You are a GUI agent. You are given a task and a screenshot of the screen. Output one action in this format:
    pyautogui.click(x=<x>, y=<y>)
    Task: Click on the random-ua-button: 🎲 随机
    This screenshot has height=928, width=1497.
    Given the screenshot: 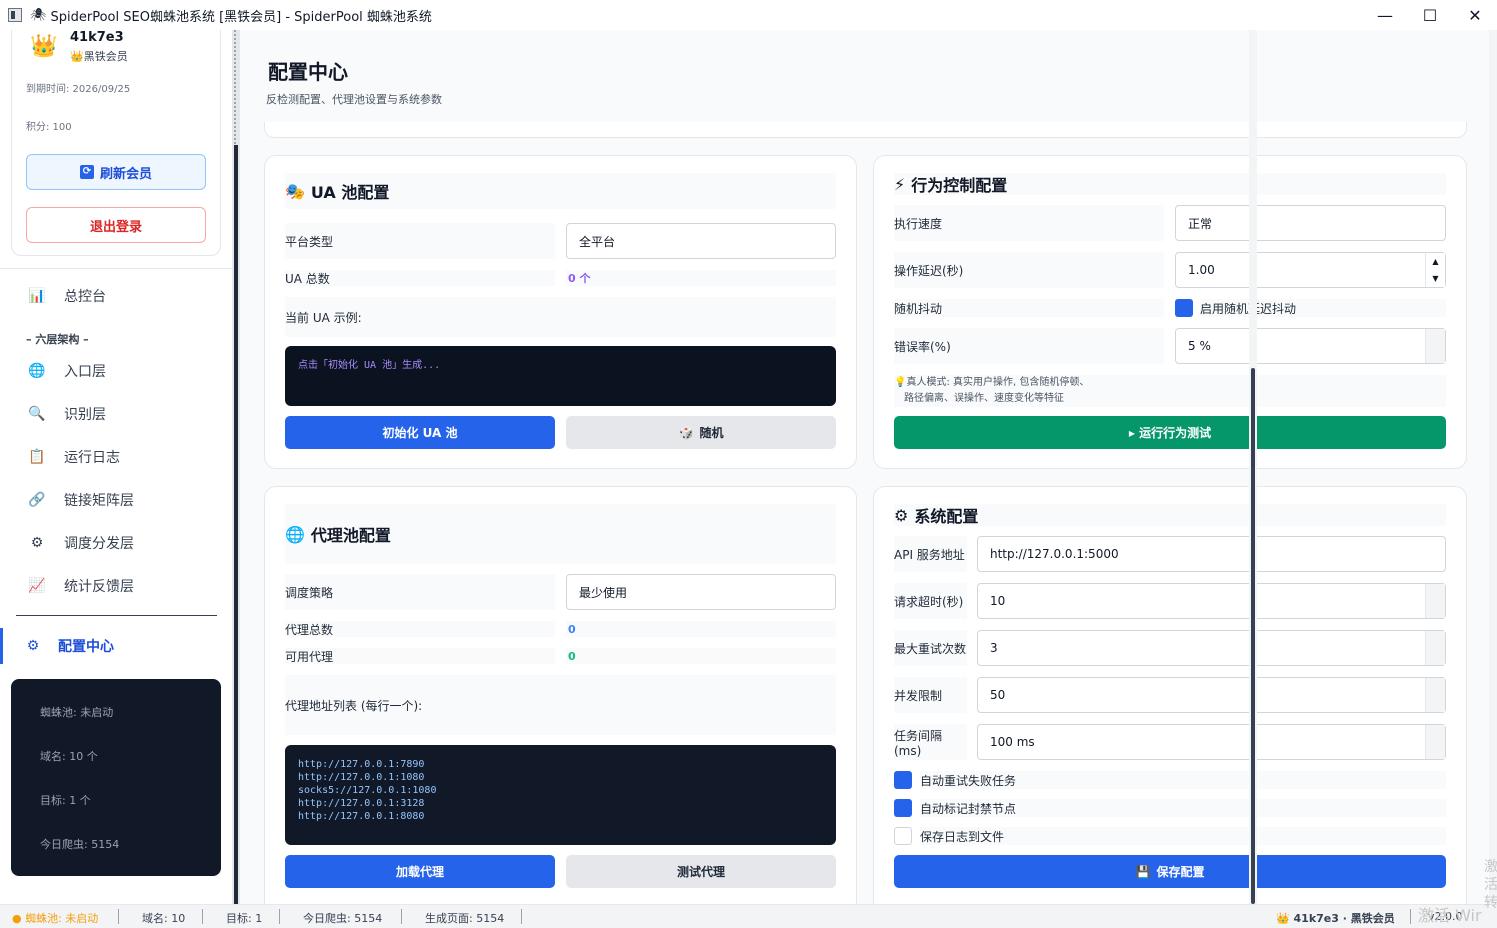 What is the action you would take?
    pyautogui.click(x=701, y=432)
    